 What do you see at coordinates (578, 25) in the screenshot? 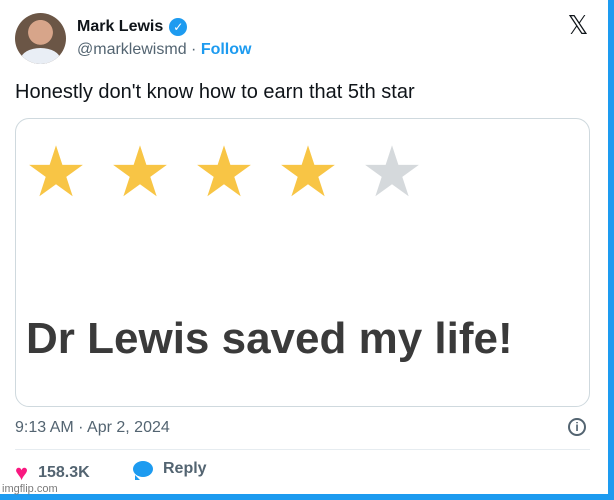
I see `x-logo-icon: 𝕏` at bounding box center [578, 25].